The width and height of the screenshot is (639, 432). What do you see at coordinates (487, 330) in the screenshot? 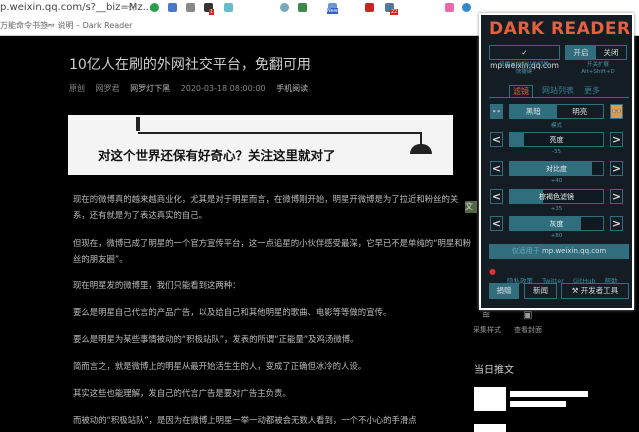
I see `collect-style-button: 采集样式` at bounding box center [487, 330].